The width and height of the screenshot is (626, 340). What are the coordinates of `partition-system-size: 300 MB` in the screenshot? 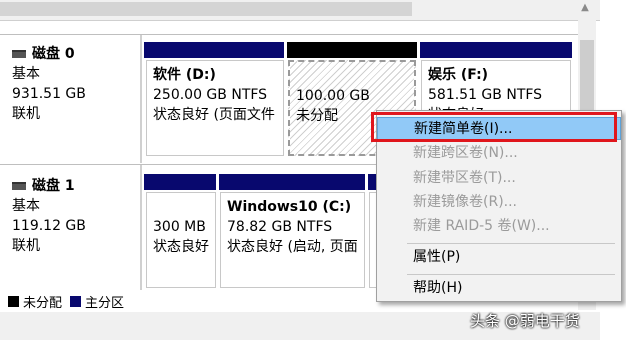 It's located at (179, 227).